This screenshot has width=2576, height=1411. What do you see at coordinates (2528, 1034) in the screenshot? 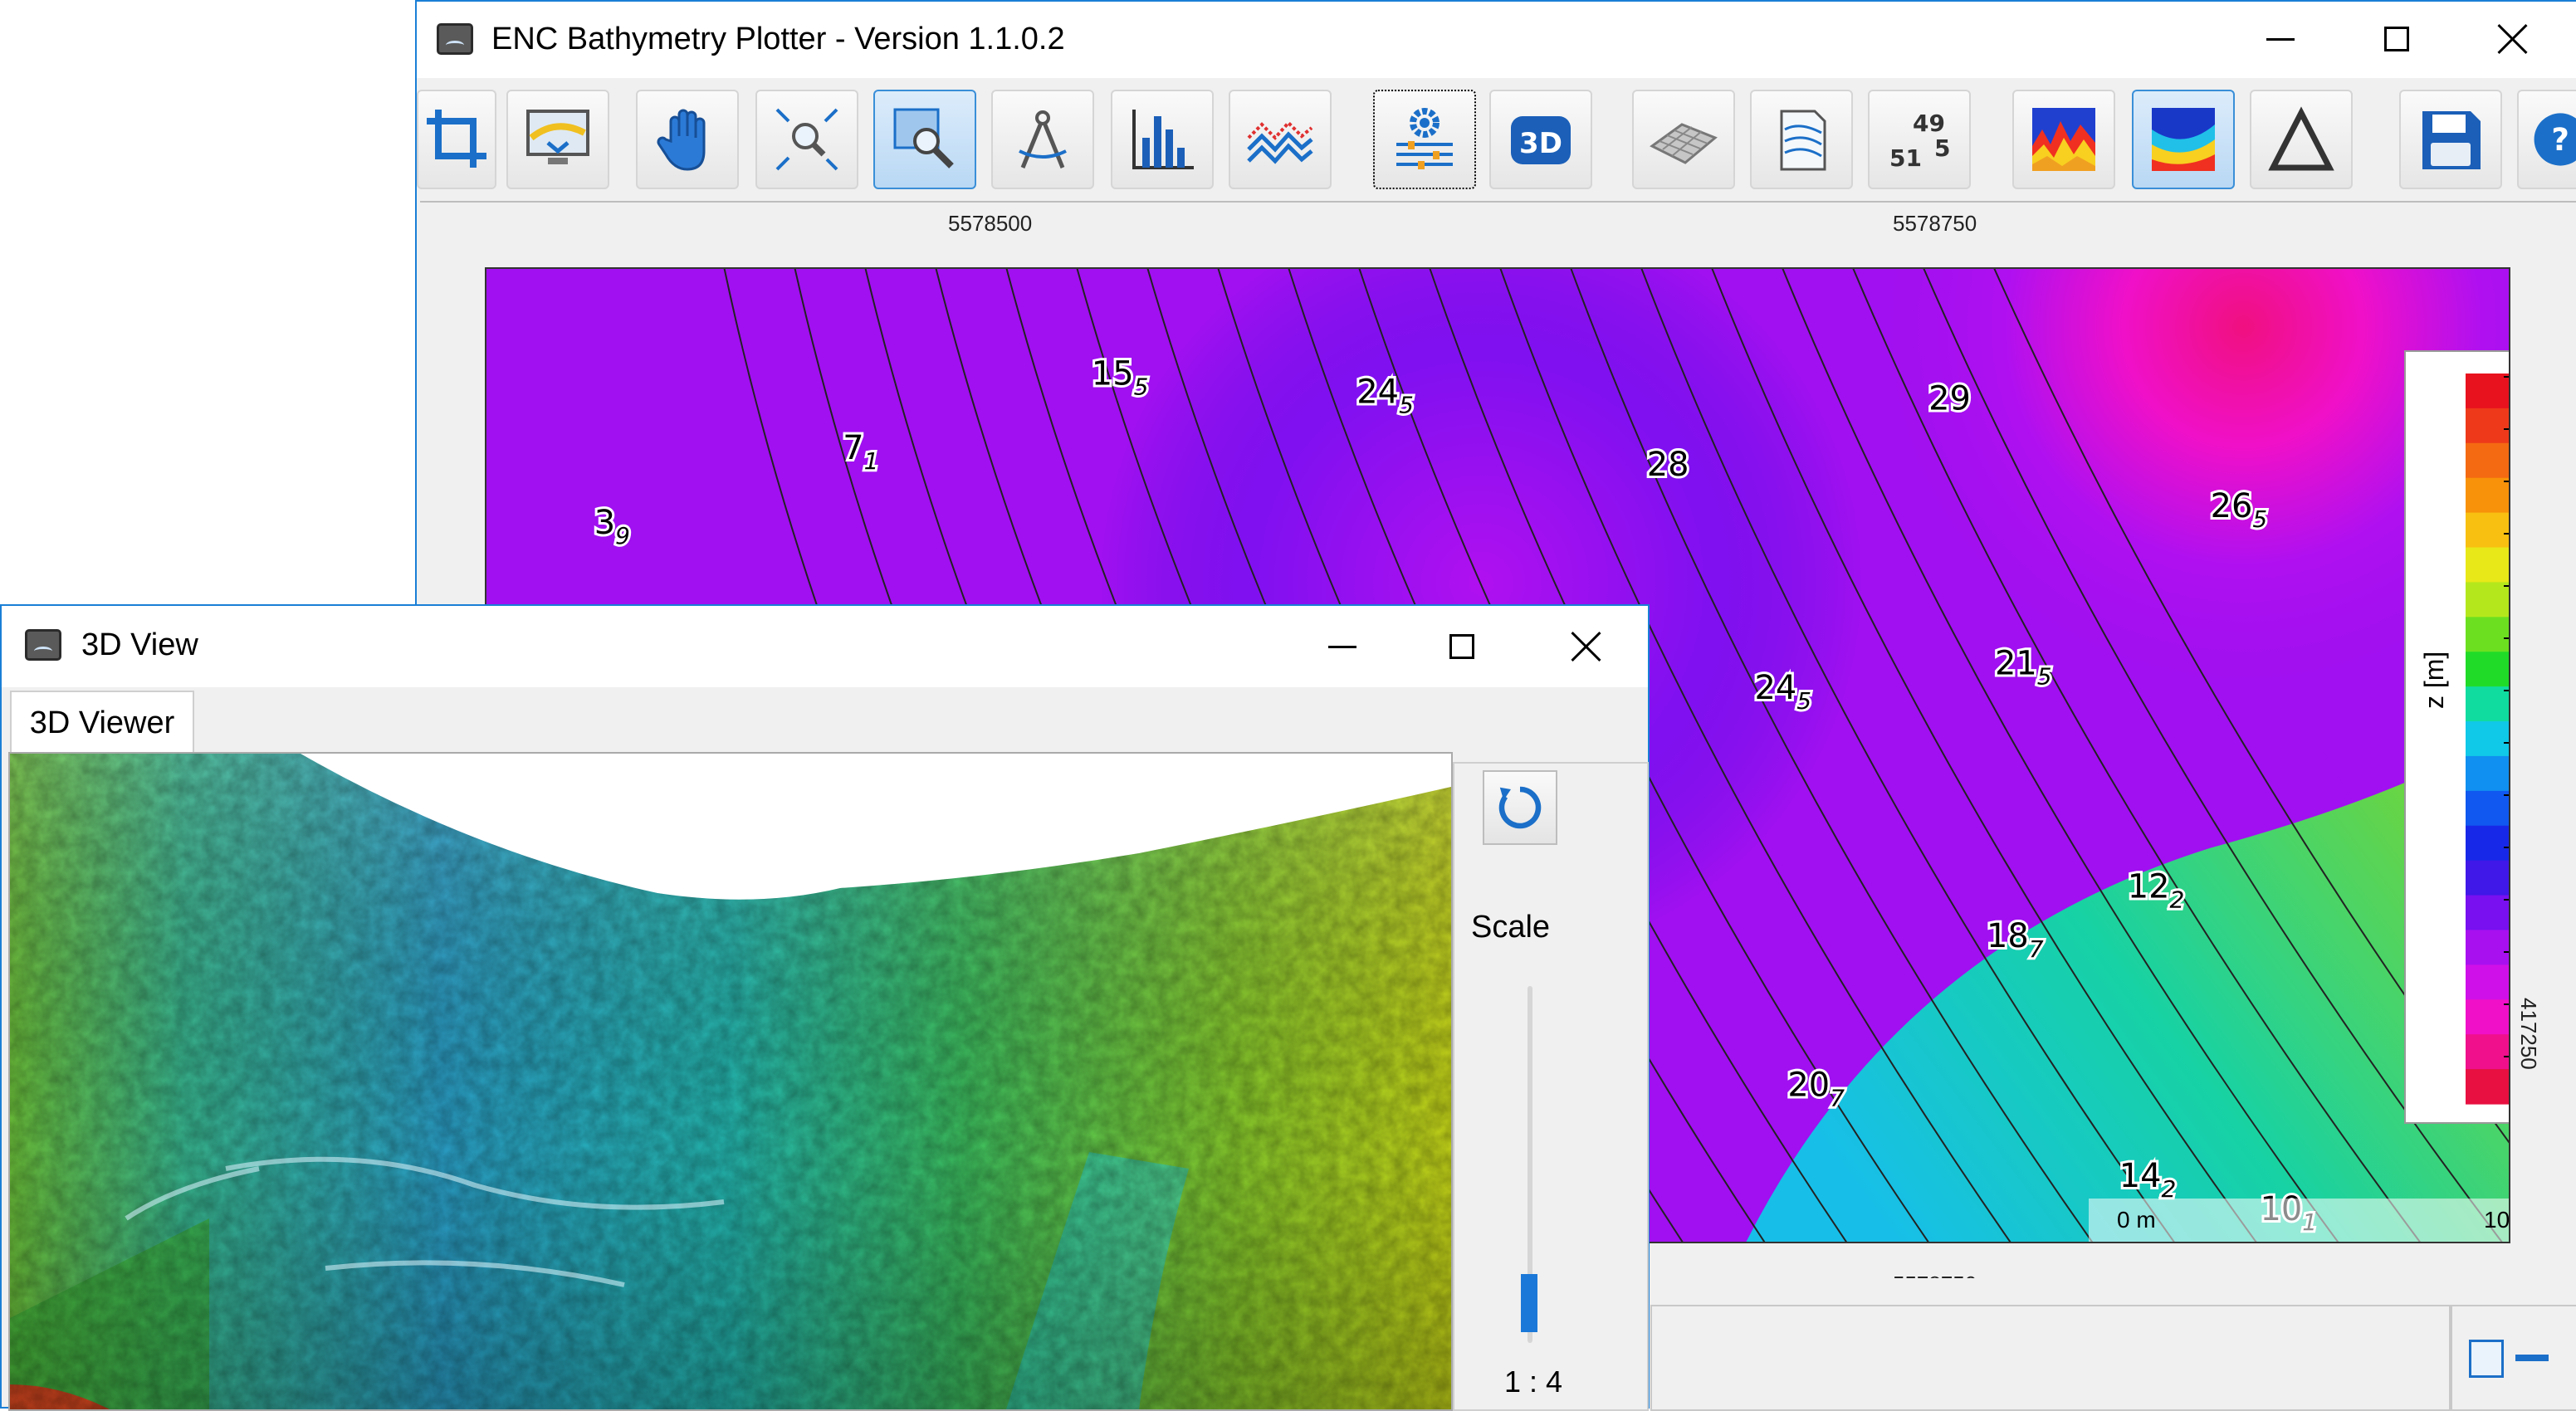
I see `right-tick-label: 417250` at bounding box center [2528, 1034].